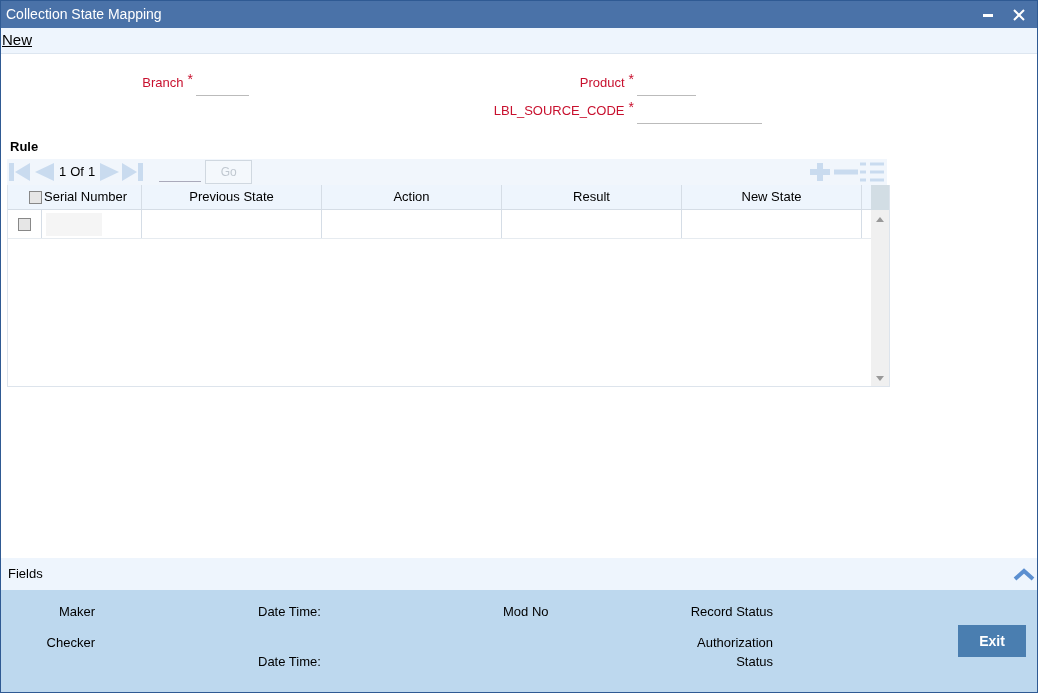 This screenshot has width=1038, height=693. Describe the element at coordinates (411, 197) in the screenshot. I see `column-header: Action` at that location.